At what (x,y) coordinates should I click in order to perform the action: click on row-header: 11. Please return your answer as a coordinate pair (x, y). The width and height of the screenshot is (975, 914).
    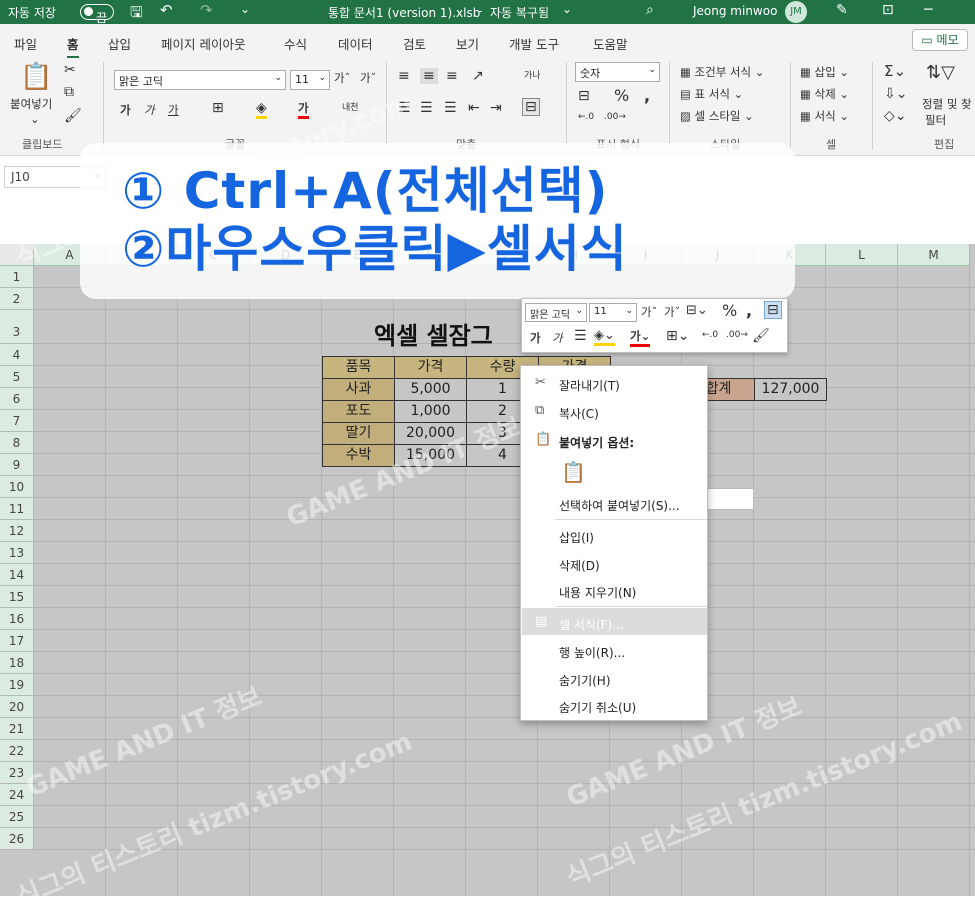
    Looking at the image, I should click on (17, 509).